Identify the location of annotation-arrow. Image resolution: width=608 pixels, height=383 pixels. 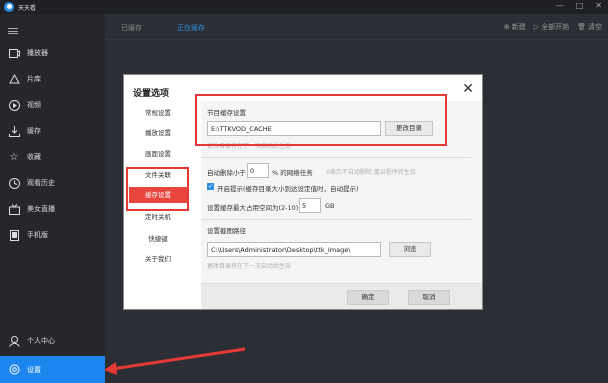
(175, 361).